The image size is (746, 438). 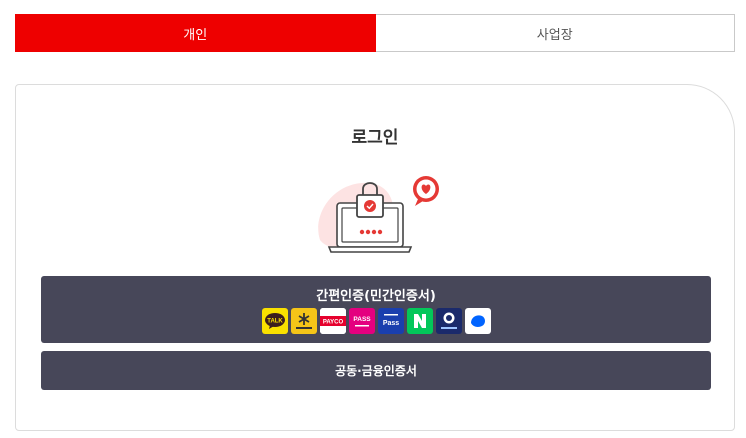 What do you see at coordinates (376, 296) in the screenshot?
I see `simple-auth-label: 간편인증(민간인증서)` at bounding box center [376, 296].